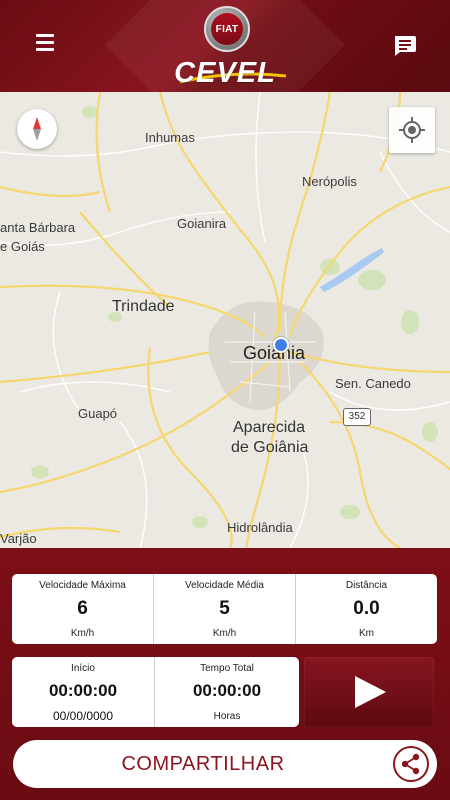 This screenshot has width=450, height=800. What do you see at coordinates (227, 668) in the screenshot?
I see `total-time-label: Tempo Total` at bounding box center [227, 668].